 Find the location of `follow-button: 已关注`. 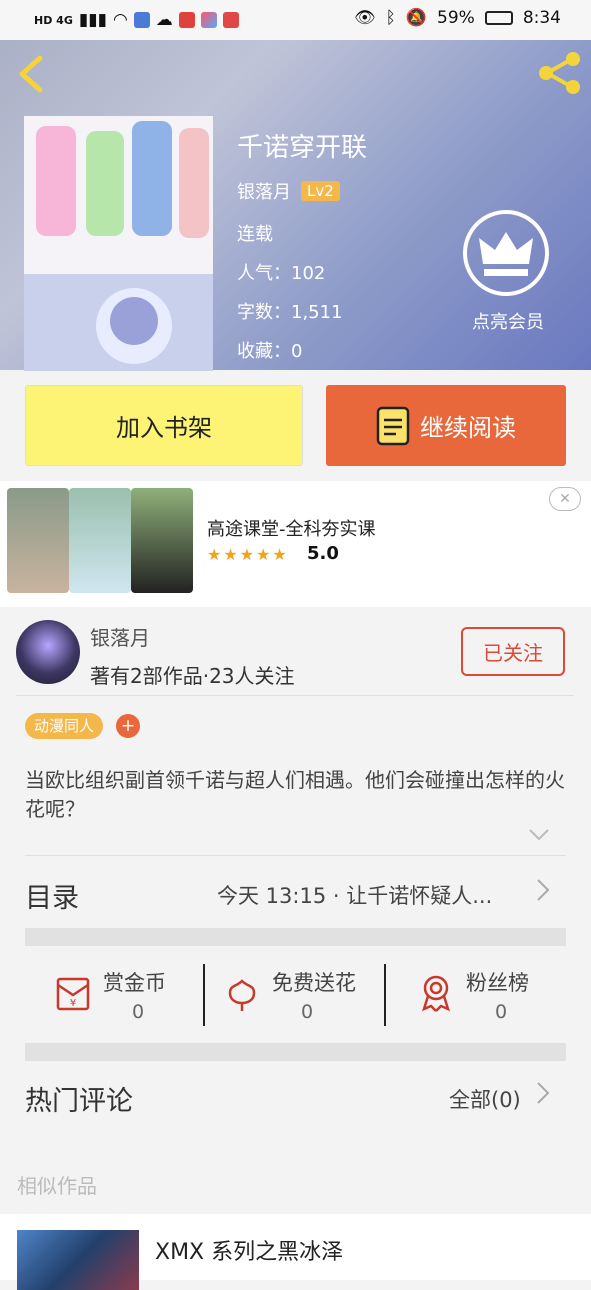

follow-button: 已关注 is located at coordinates (513, 651).